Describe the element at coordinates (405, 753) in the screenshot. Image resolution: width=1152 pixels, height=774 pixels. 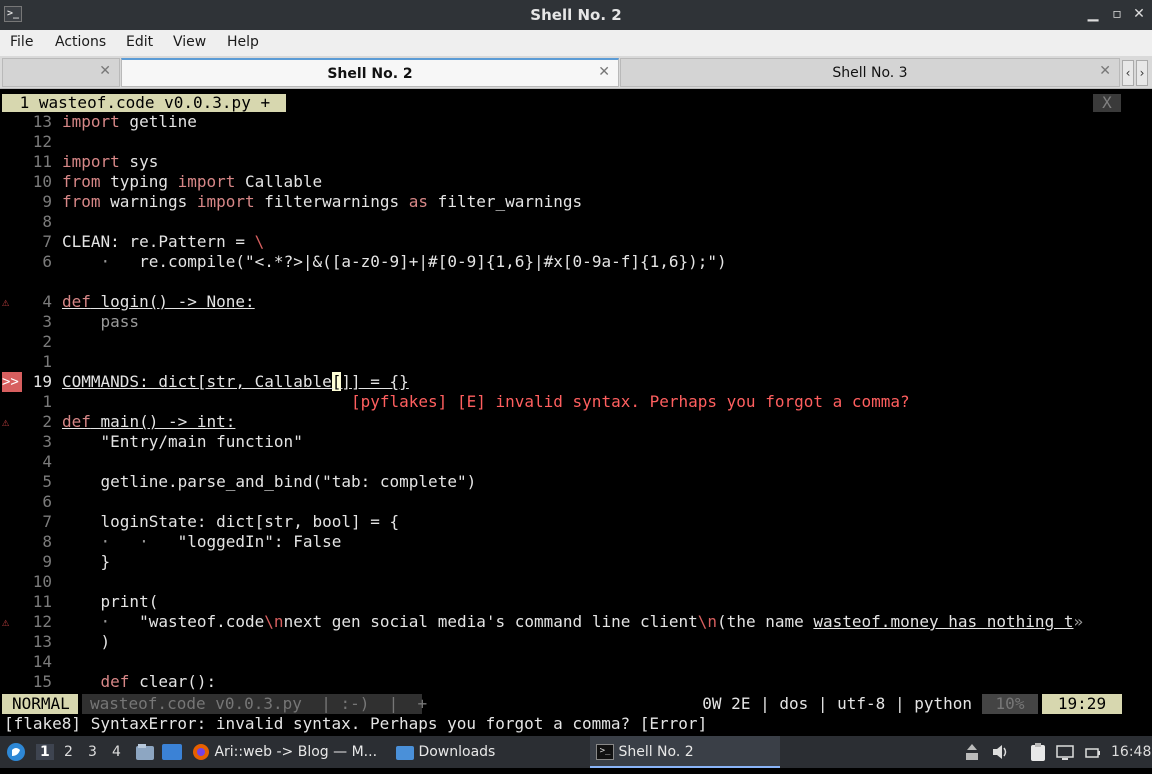
I see `folder-icon` at that location.